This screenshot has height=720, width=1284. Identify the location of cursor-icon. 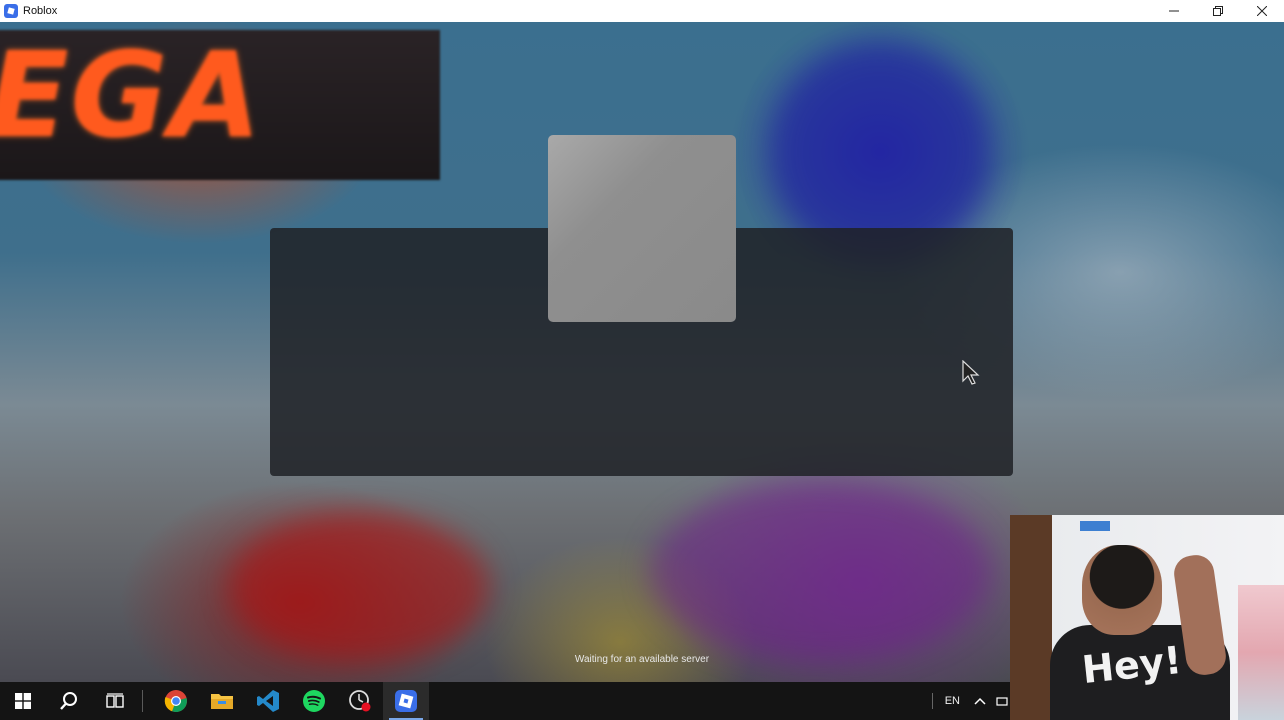
(971, 372).